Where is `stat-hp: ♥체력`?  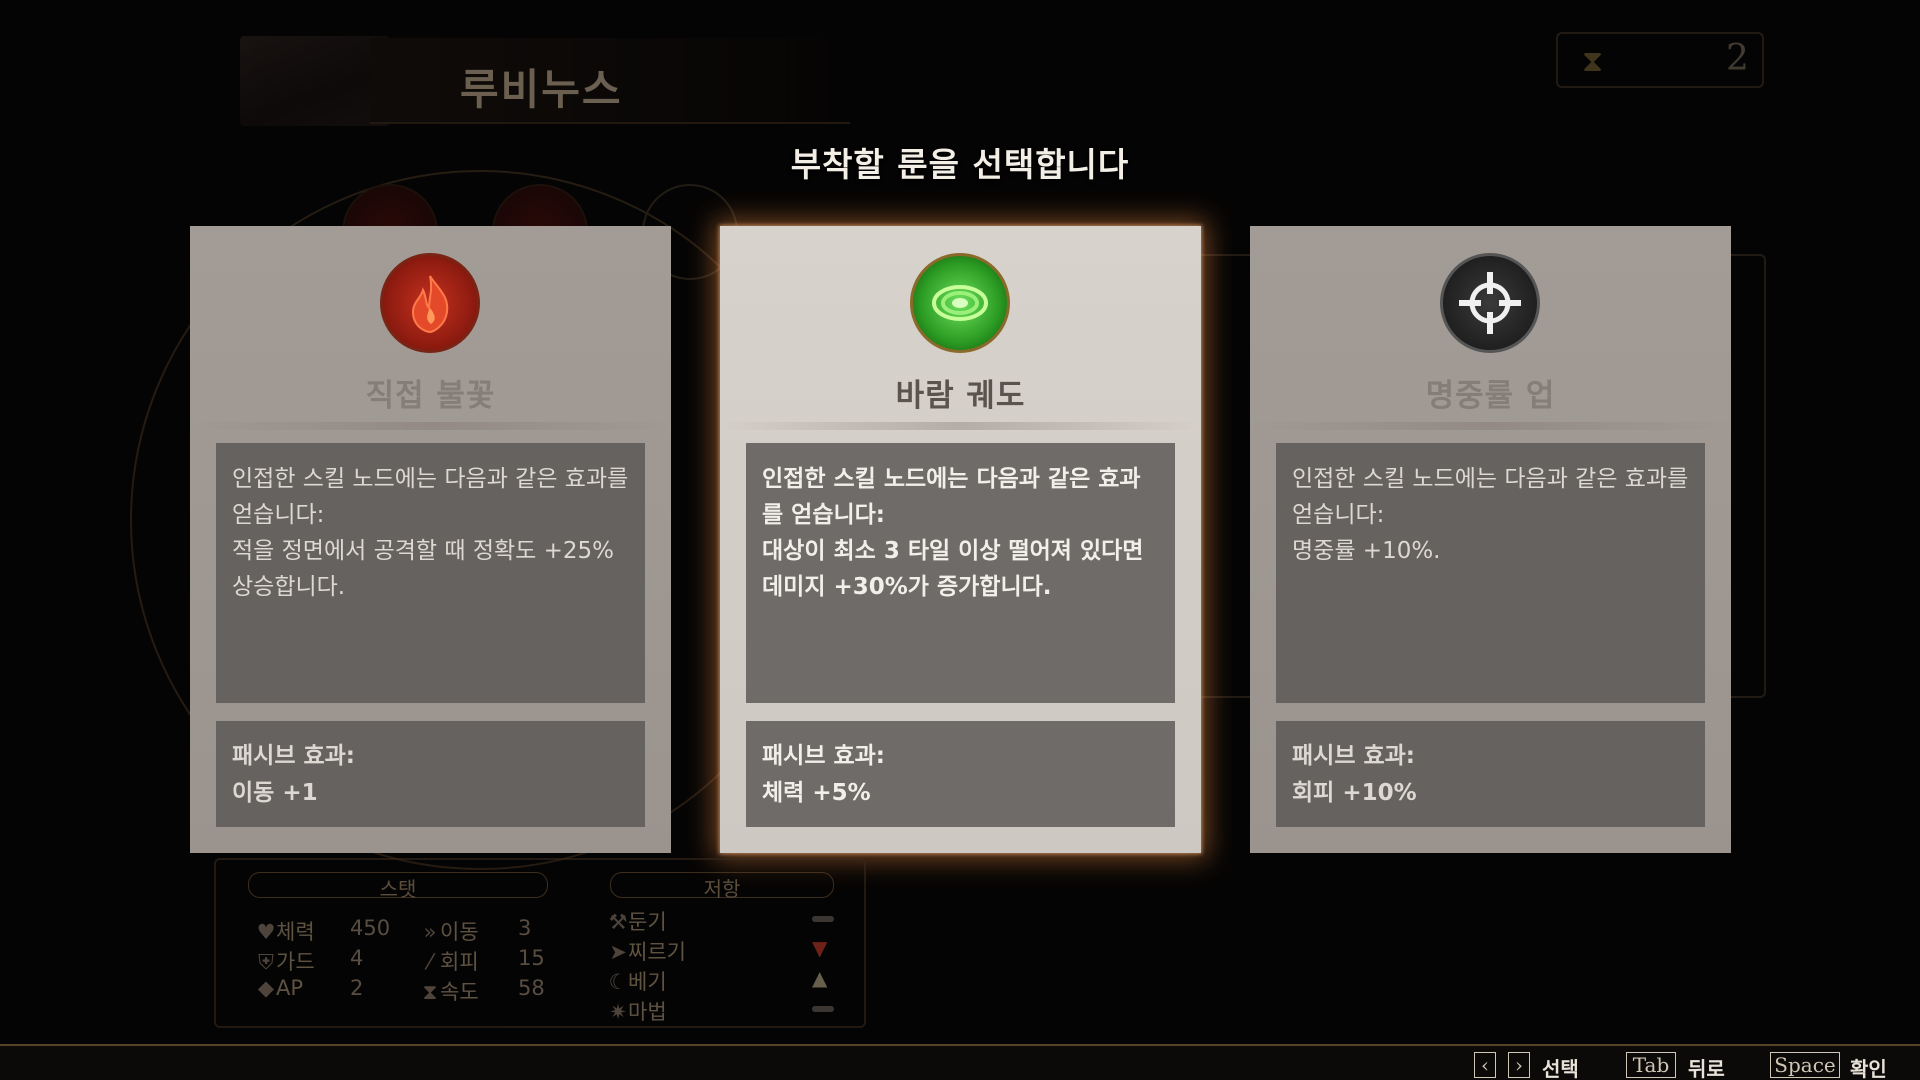 stat-hp: ♥체력 is located at coordinates (285, 931).